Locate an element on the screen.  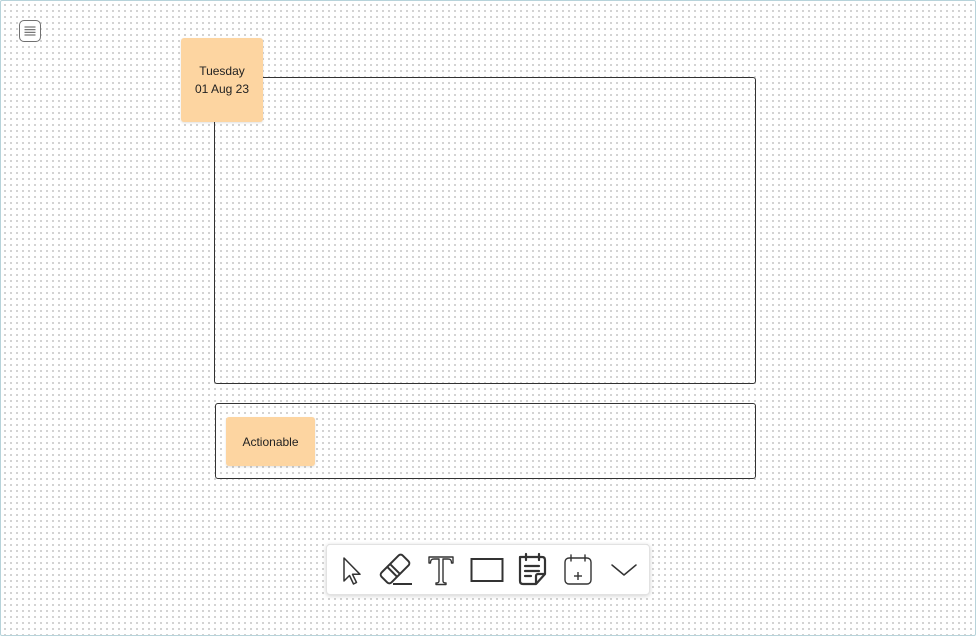
date-note-date: 01 Aug 23 is located at coordinates (222, 89).